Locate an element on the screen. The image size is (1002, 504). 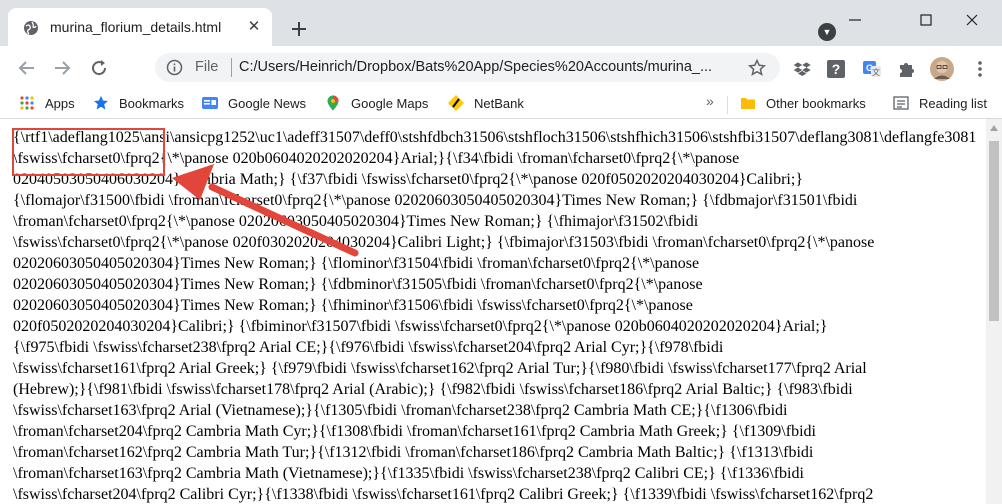
bookmark-label: Other bookmarks is located at coordinates (816, 103).